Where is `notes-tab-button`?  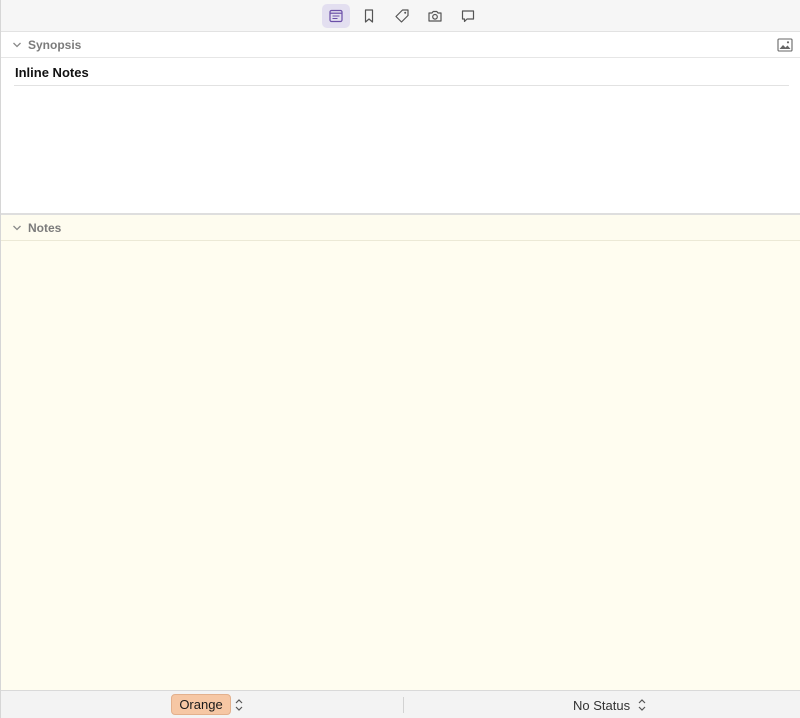 notes-tab-button is located at coordinates (336, 16).